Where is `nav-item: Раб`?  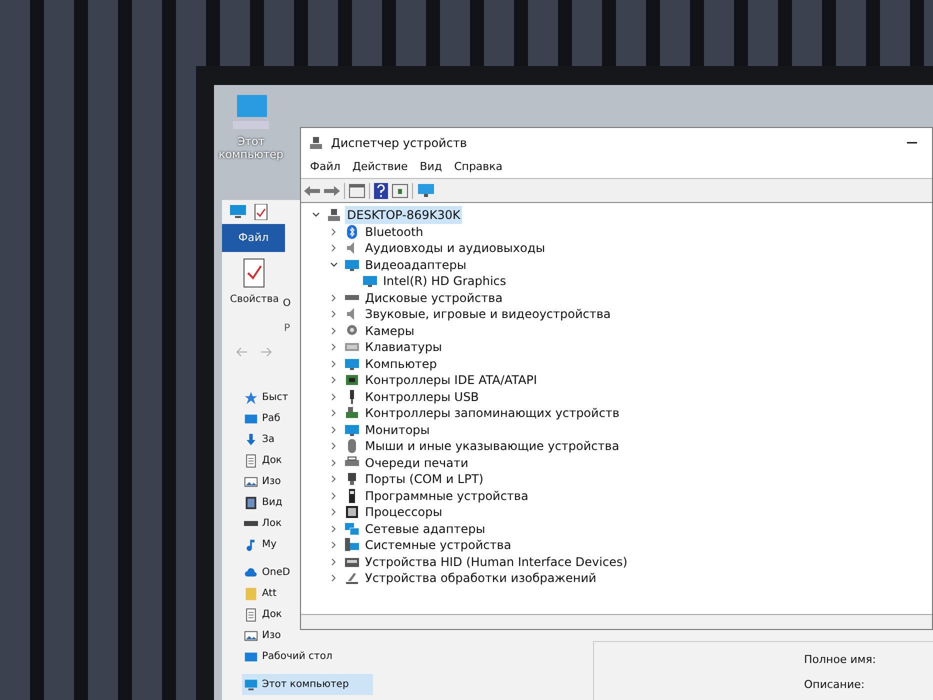 nav-item: Раб is located at coordinates (263, 418).